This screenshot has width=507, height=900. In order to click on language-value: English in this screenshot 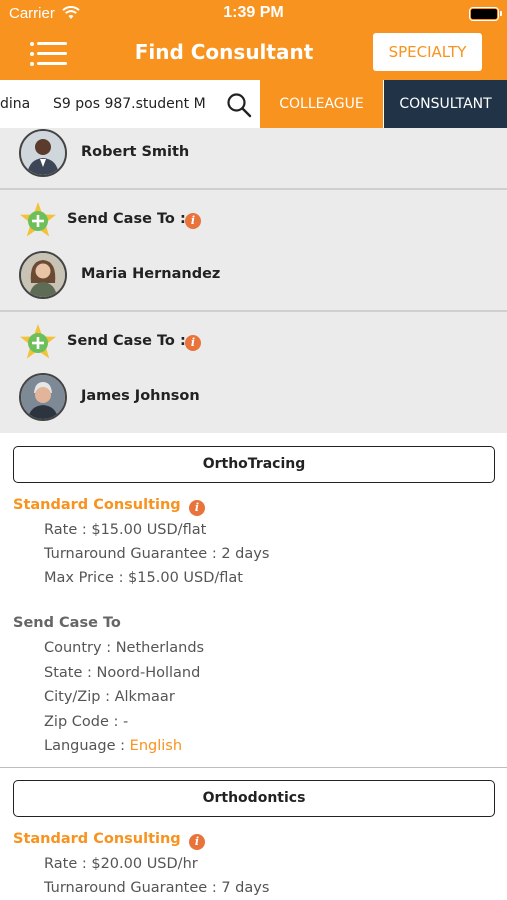, I will do `click(156, 746)`.